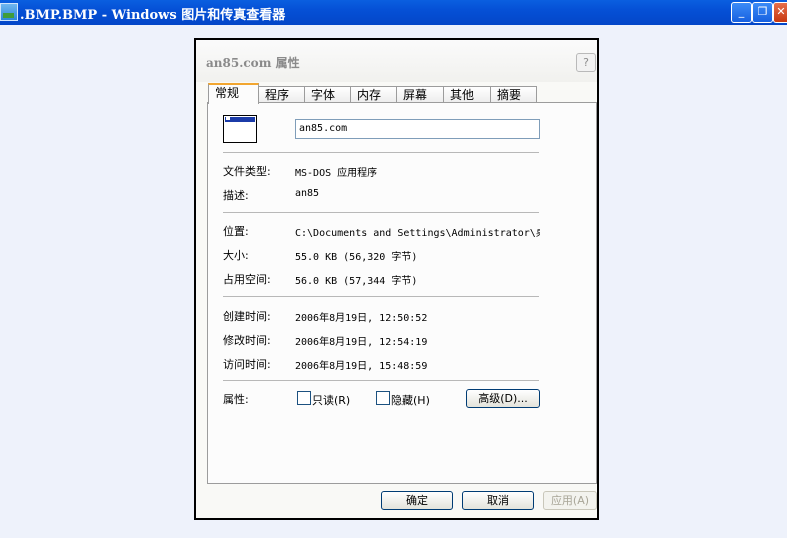  What do you see at coordinates (780, 12) in the screenshot?
I see `close-button: ✕` at bounding box center [780, 12].